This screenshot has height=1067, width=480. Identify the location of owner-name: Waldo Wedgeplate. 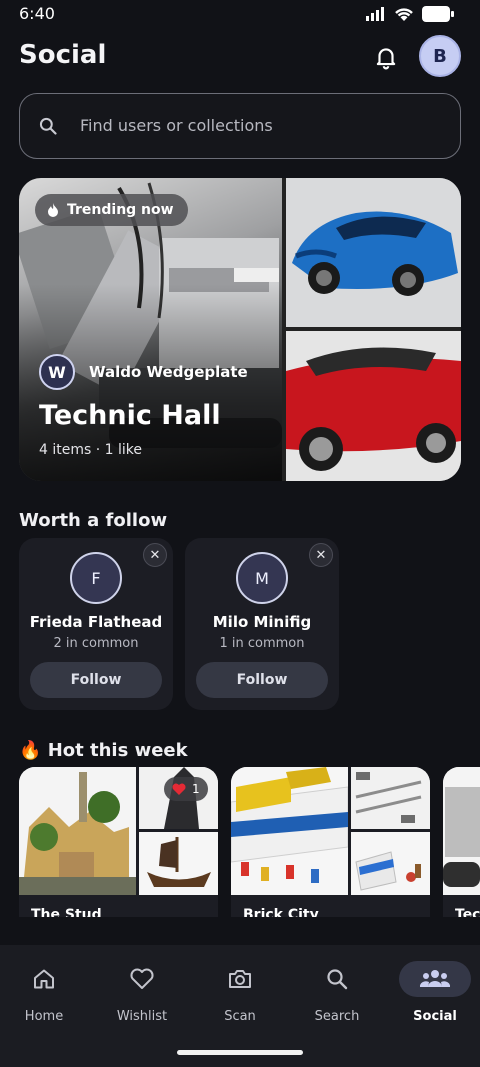
(168, 372).